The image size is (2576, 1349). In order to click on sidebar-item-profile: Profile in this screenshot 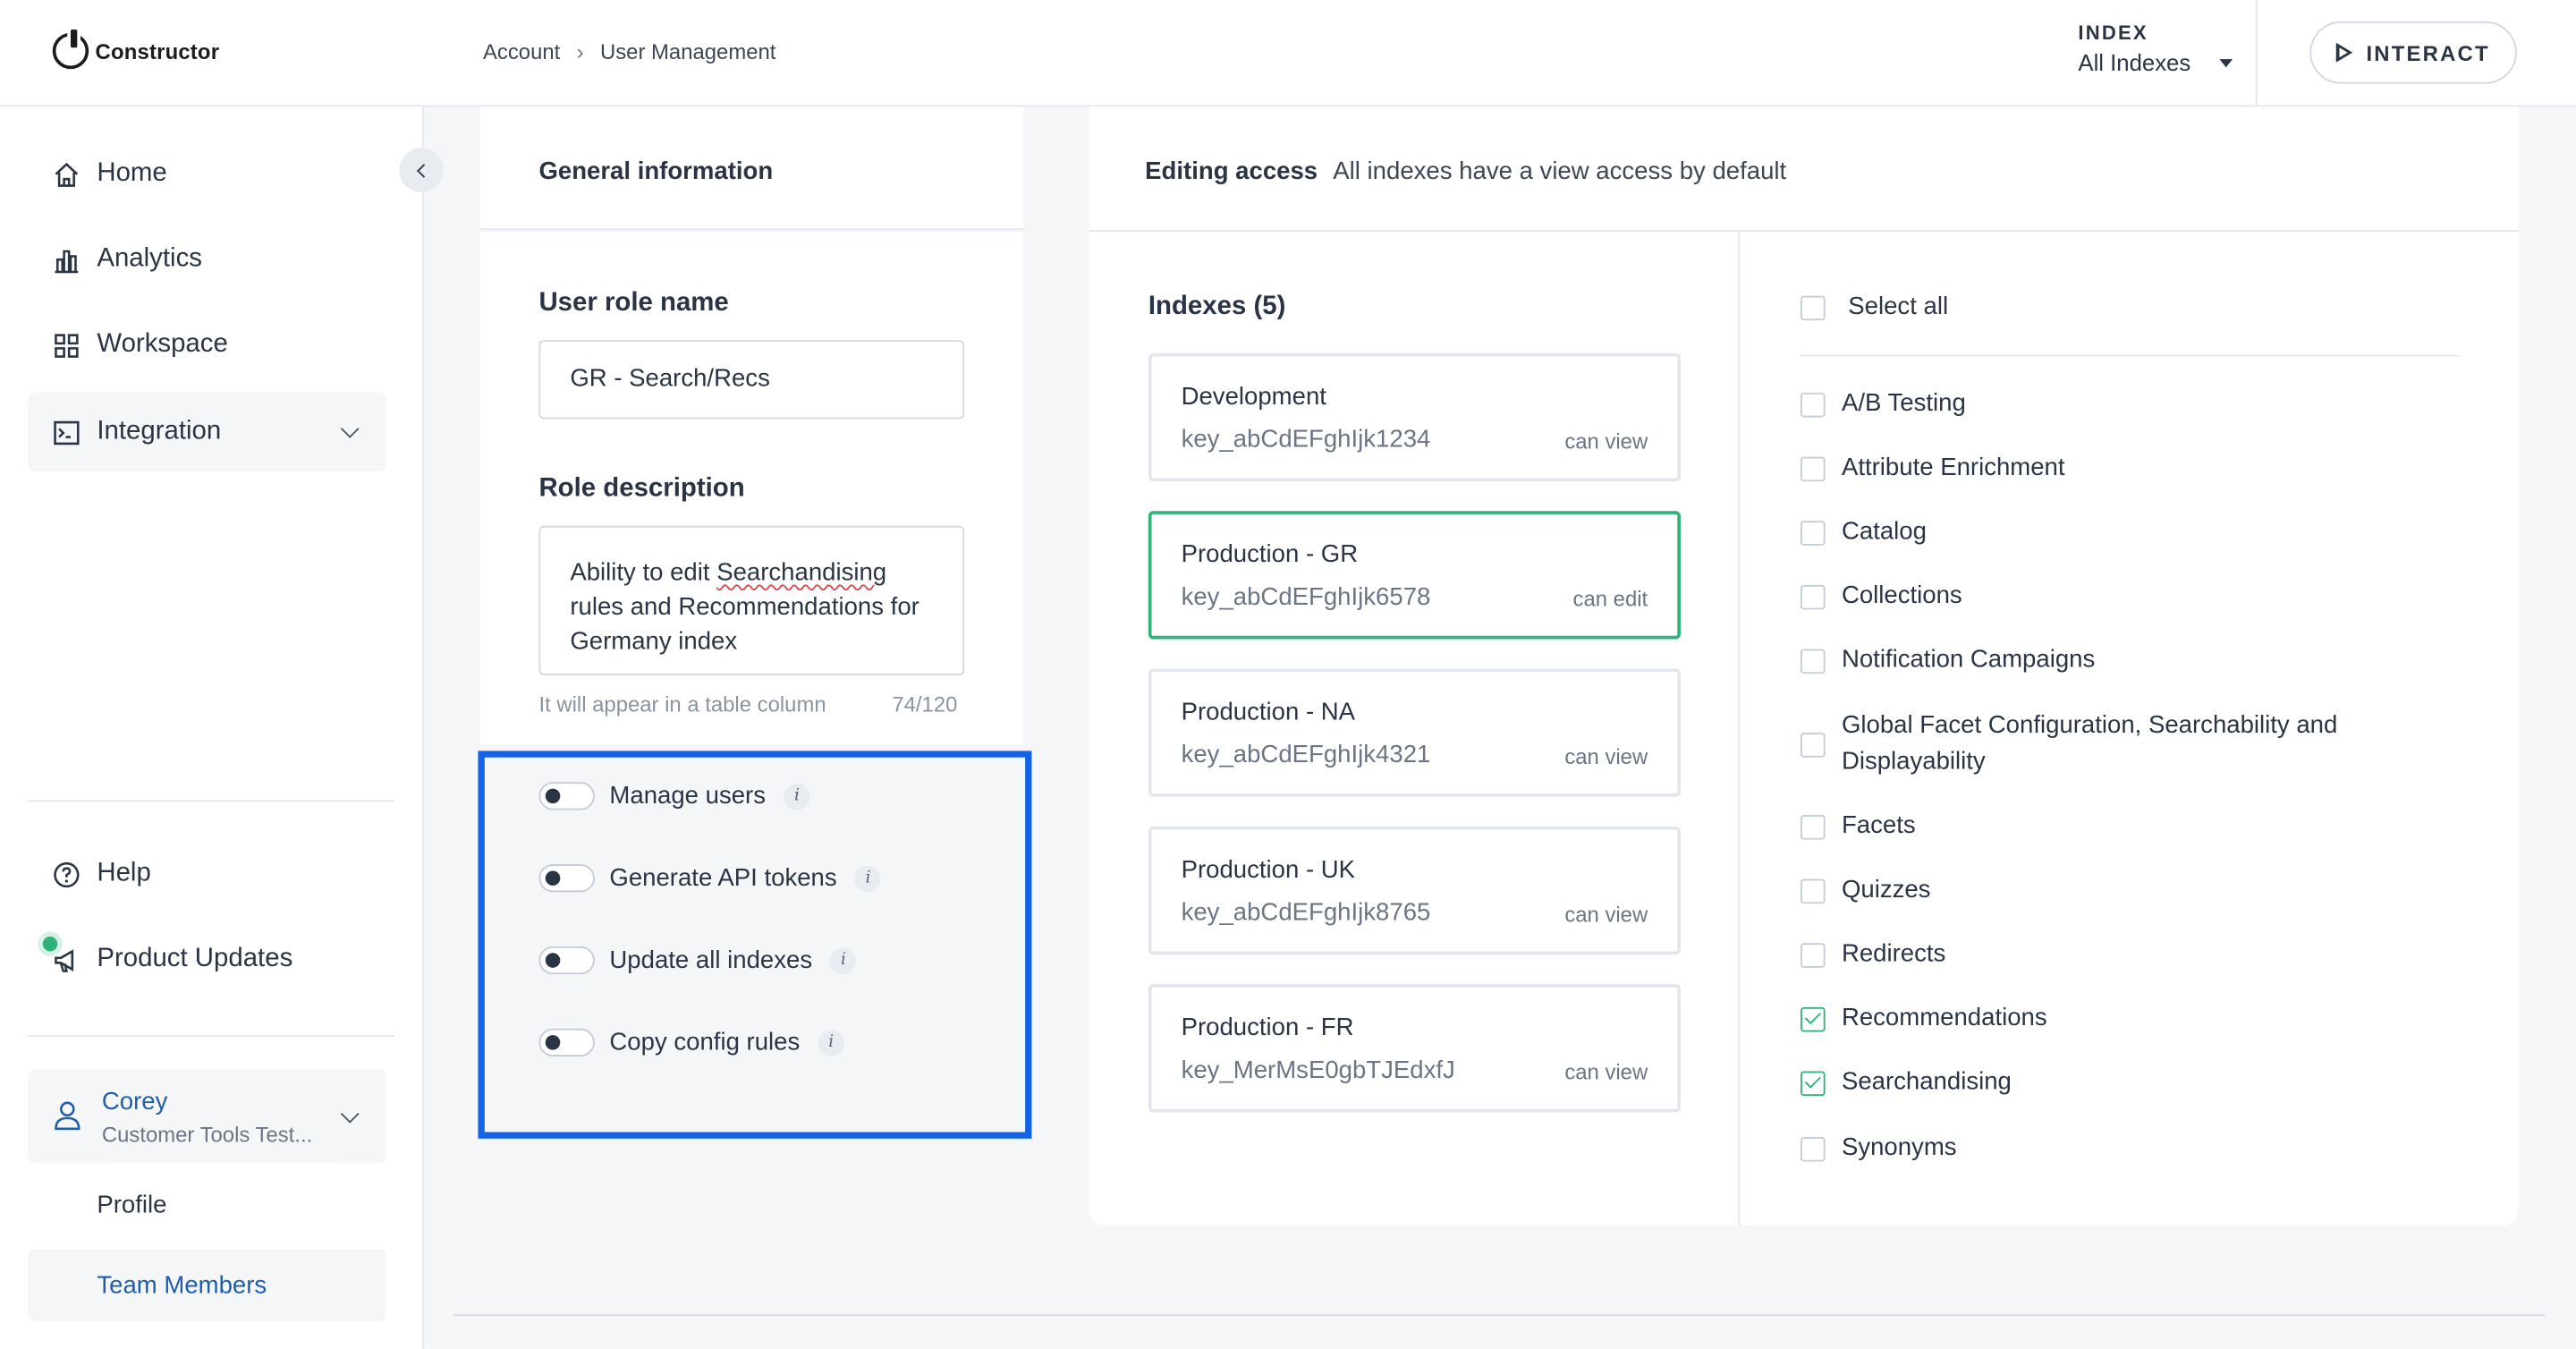, I will do `click(207, 1204)`.